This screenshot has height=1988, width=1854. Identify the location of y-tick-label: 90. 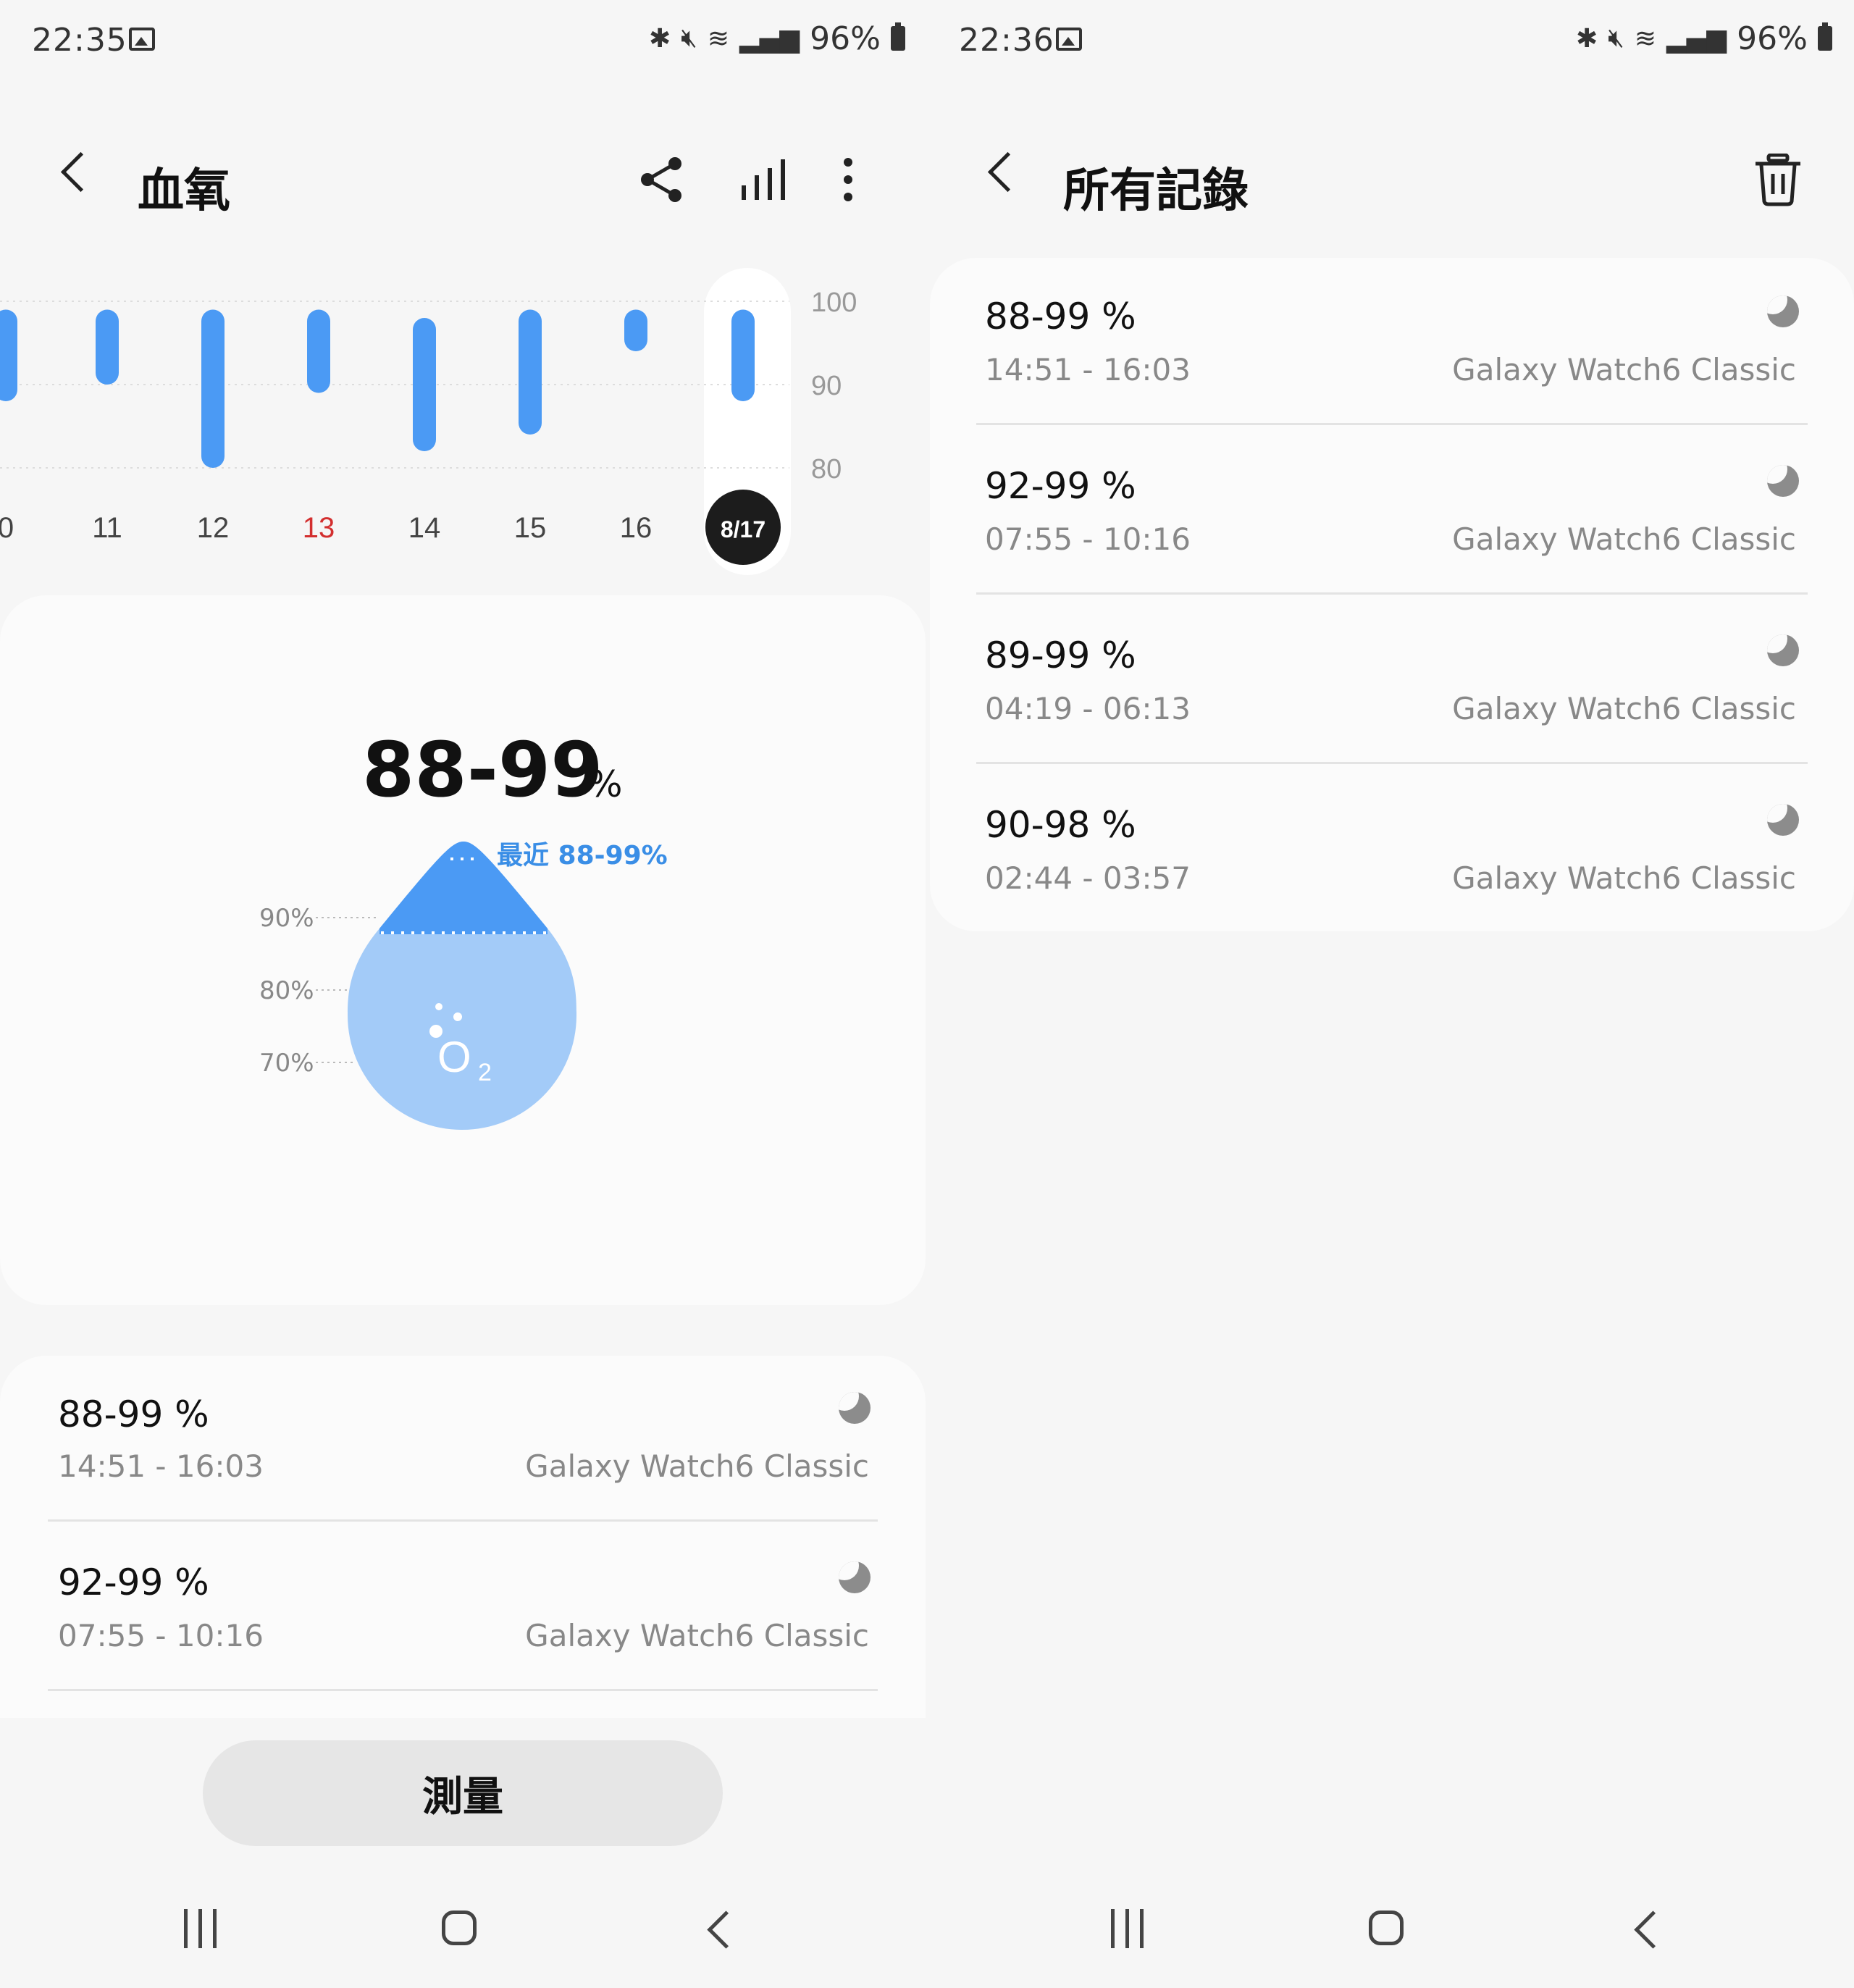
(826, 386).